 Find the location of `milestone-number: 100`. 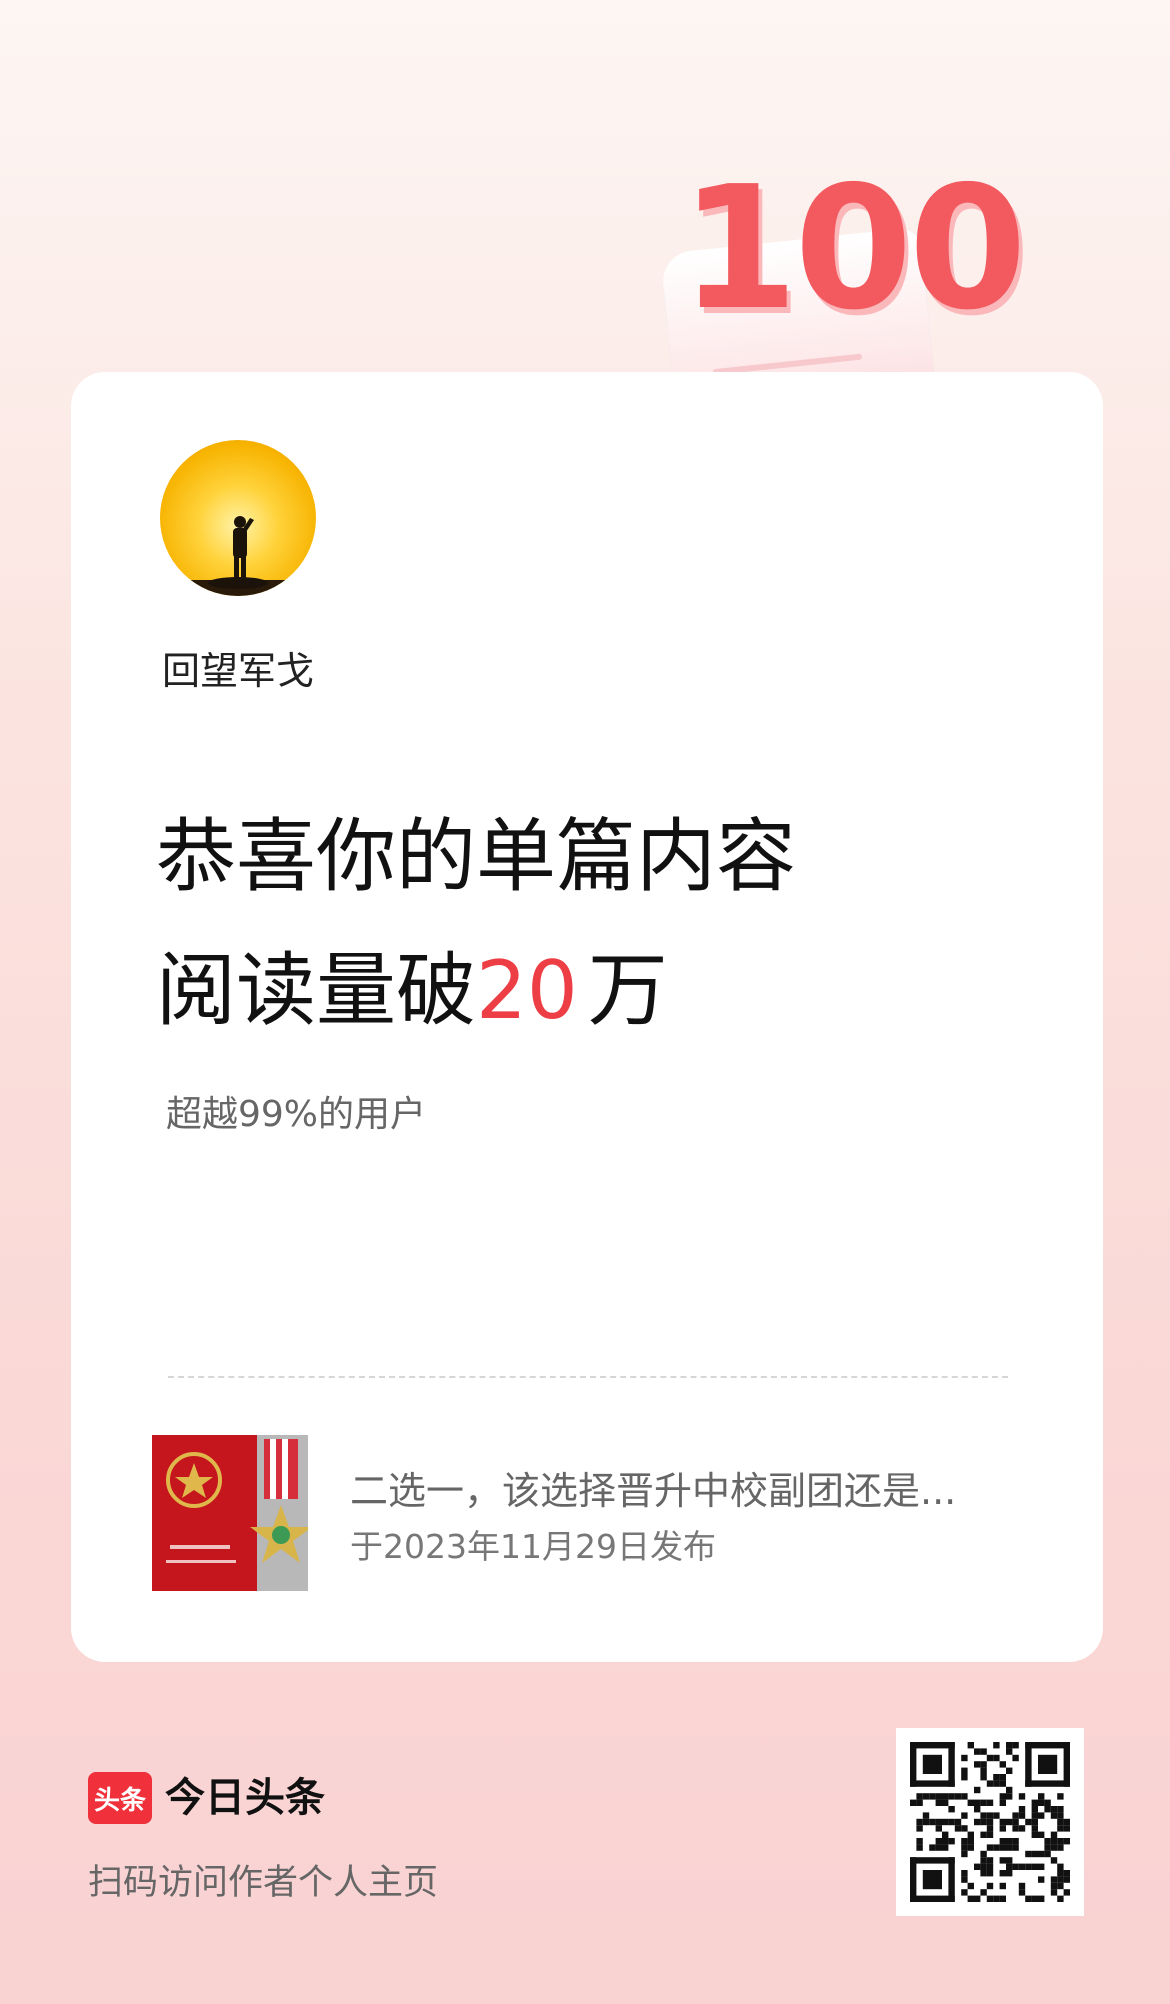

milestone-number: 100 is located at coordinates (853, 249).